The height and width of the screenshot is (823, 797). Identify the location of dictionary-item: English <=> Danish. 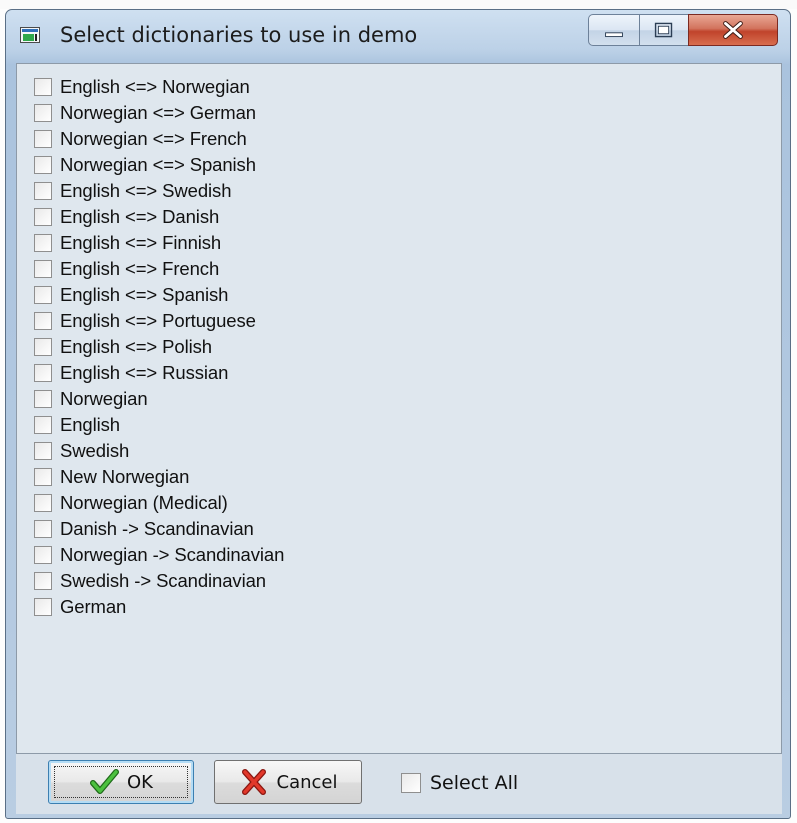
(126, 217).